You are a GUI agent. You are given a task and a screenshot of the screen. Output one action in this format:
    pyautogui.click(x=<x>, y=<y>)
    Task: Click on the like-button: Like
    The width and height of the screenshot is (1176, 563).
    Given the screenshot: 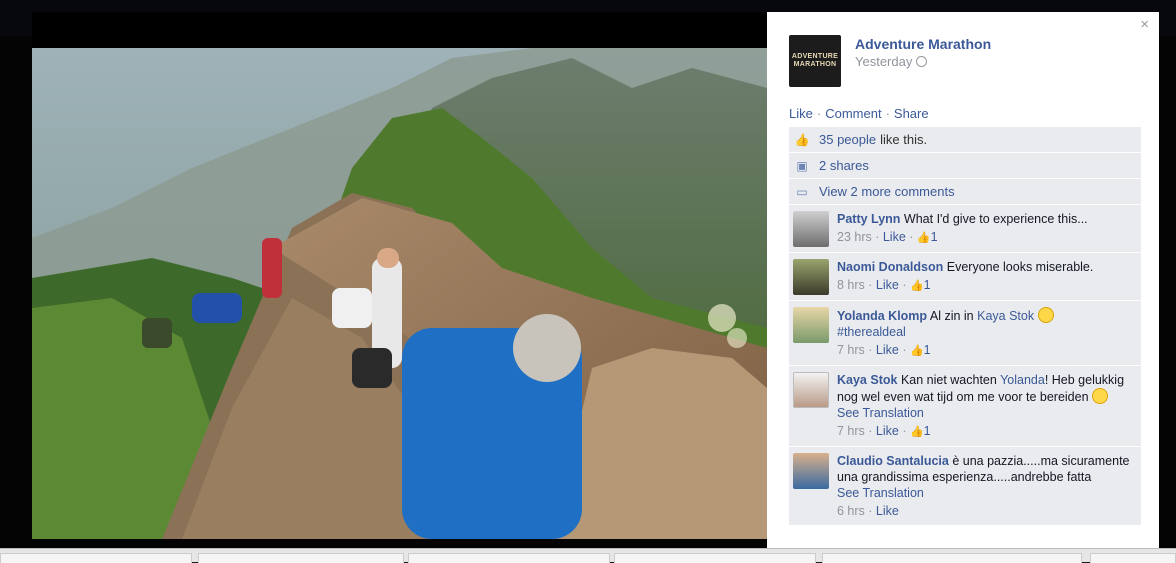 What is the action you would take?
    pyautogui.click(x=801, y=113)
    